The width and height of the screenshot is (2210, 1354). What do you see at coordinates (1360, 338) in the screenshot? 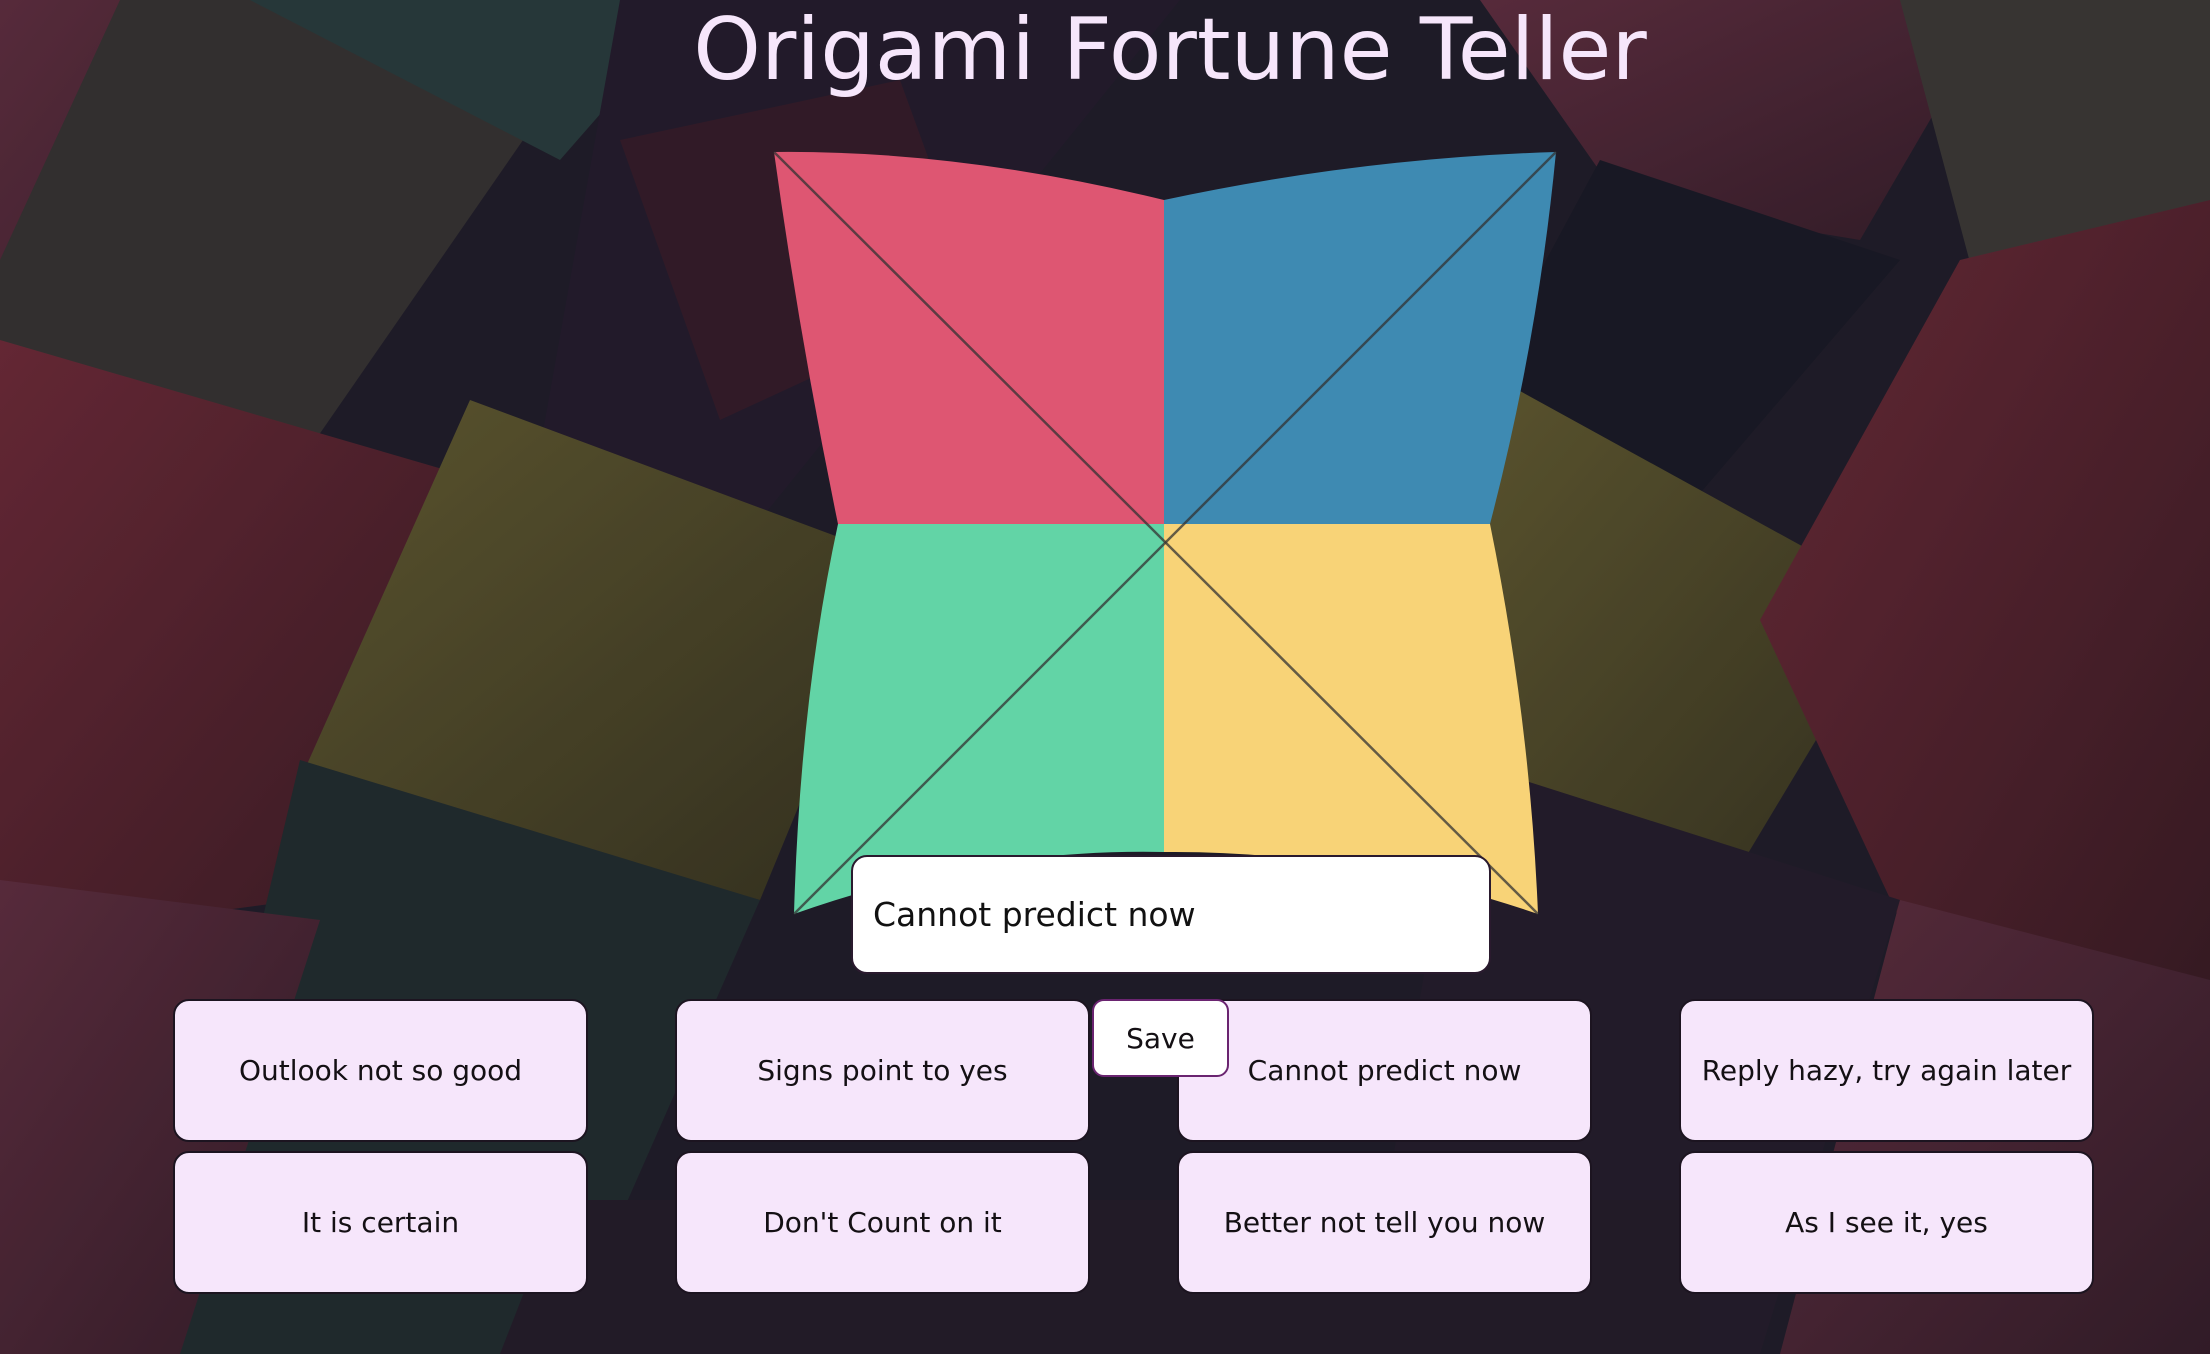
I see `flap-top-right` at bounding box center [1360, 338].